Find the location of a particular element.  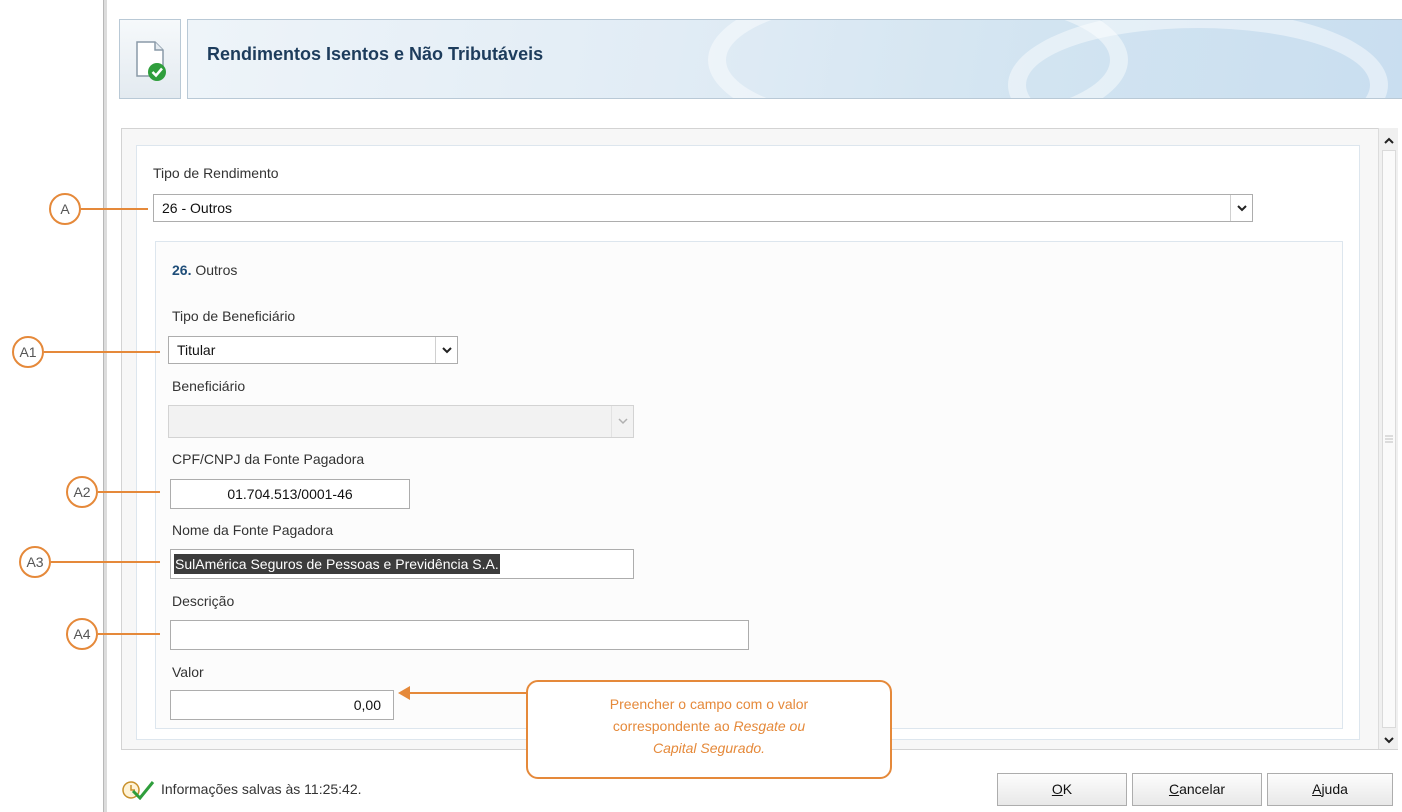

section-number: 26. is located at coordinates (182, 270).